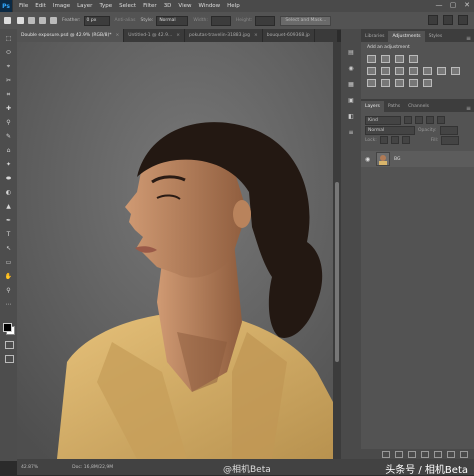  What do you see at coordinates (8, 276) in the screenshot?
I see `hand-tool-icon: ✋` at bounding box center [8, 276].